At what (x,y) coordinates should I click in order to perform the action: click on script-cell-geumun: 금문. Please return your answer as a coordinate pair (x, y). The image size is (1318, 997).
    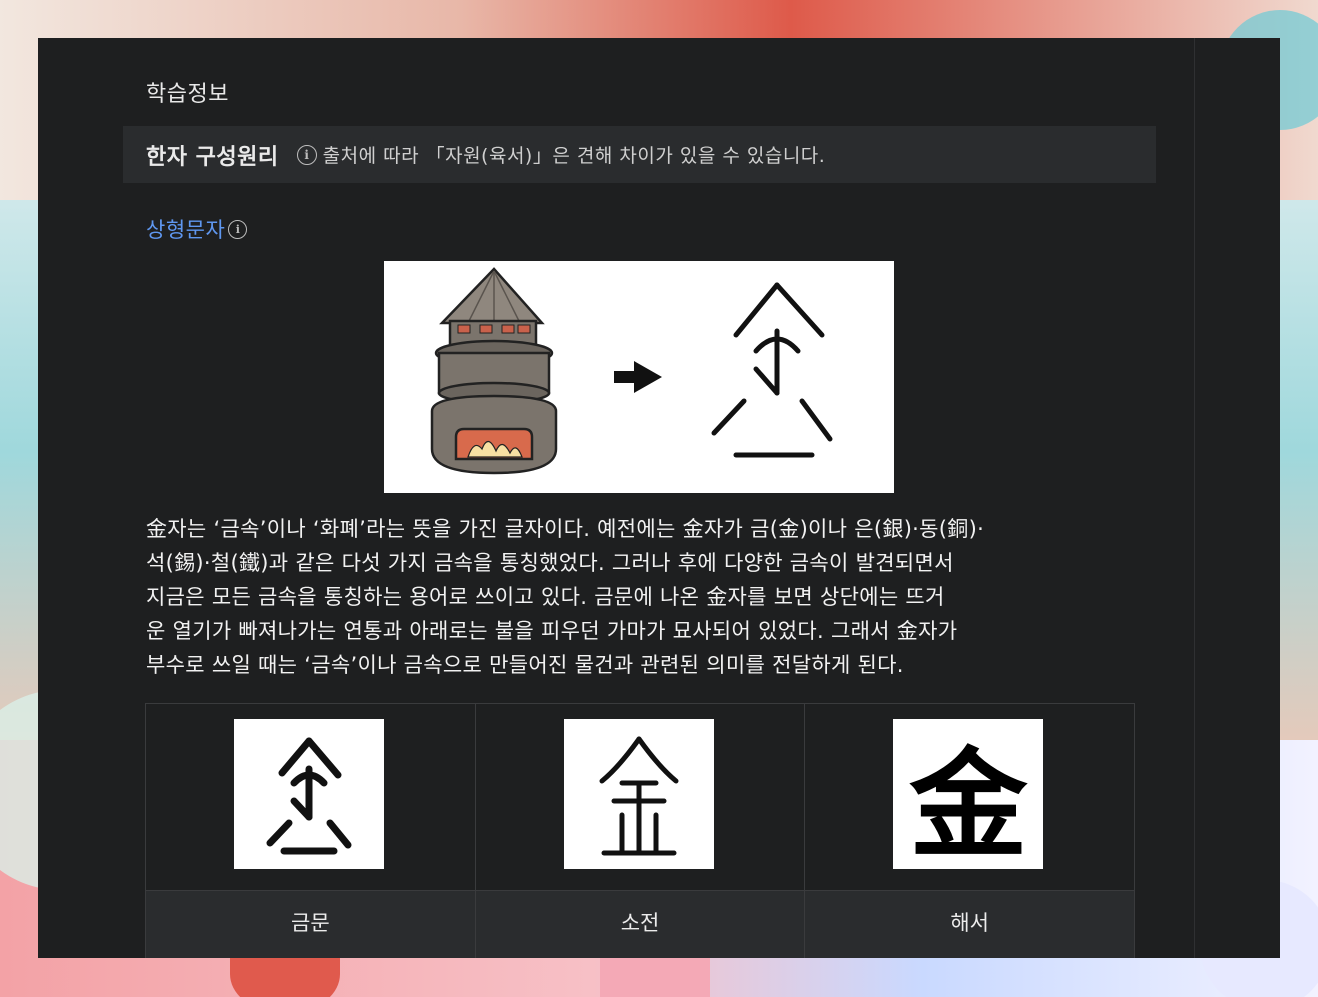
    Looking at the image, I should click on (311, 831).